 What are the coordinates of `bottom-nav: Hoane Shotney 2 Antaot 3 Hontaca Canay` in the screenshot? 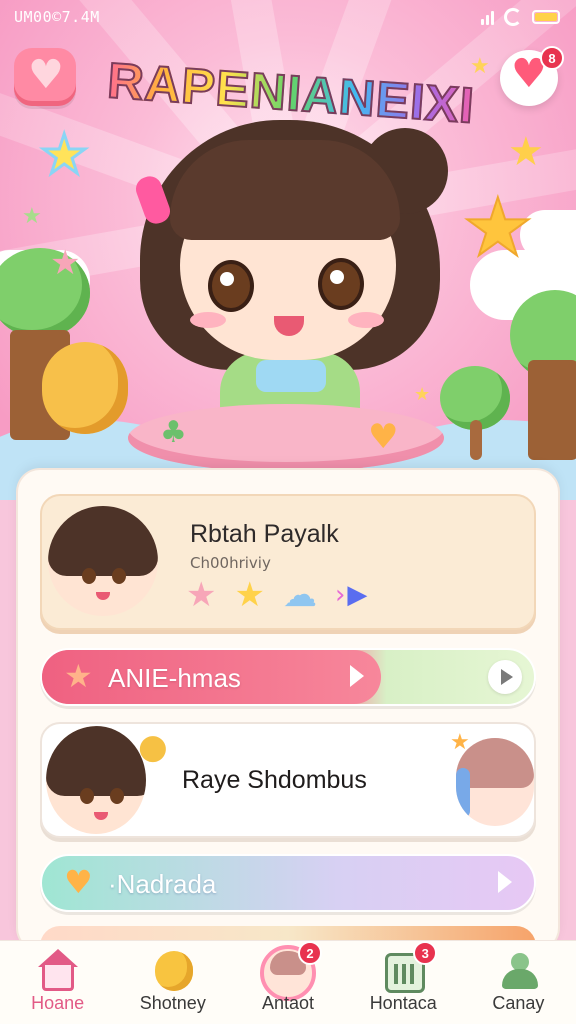 It's located at (288, 982).